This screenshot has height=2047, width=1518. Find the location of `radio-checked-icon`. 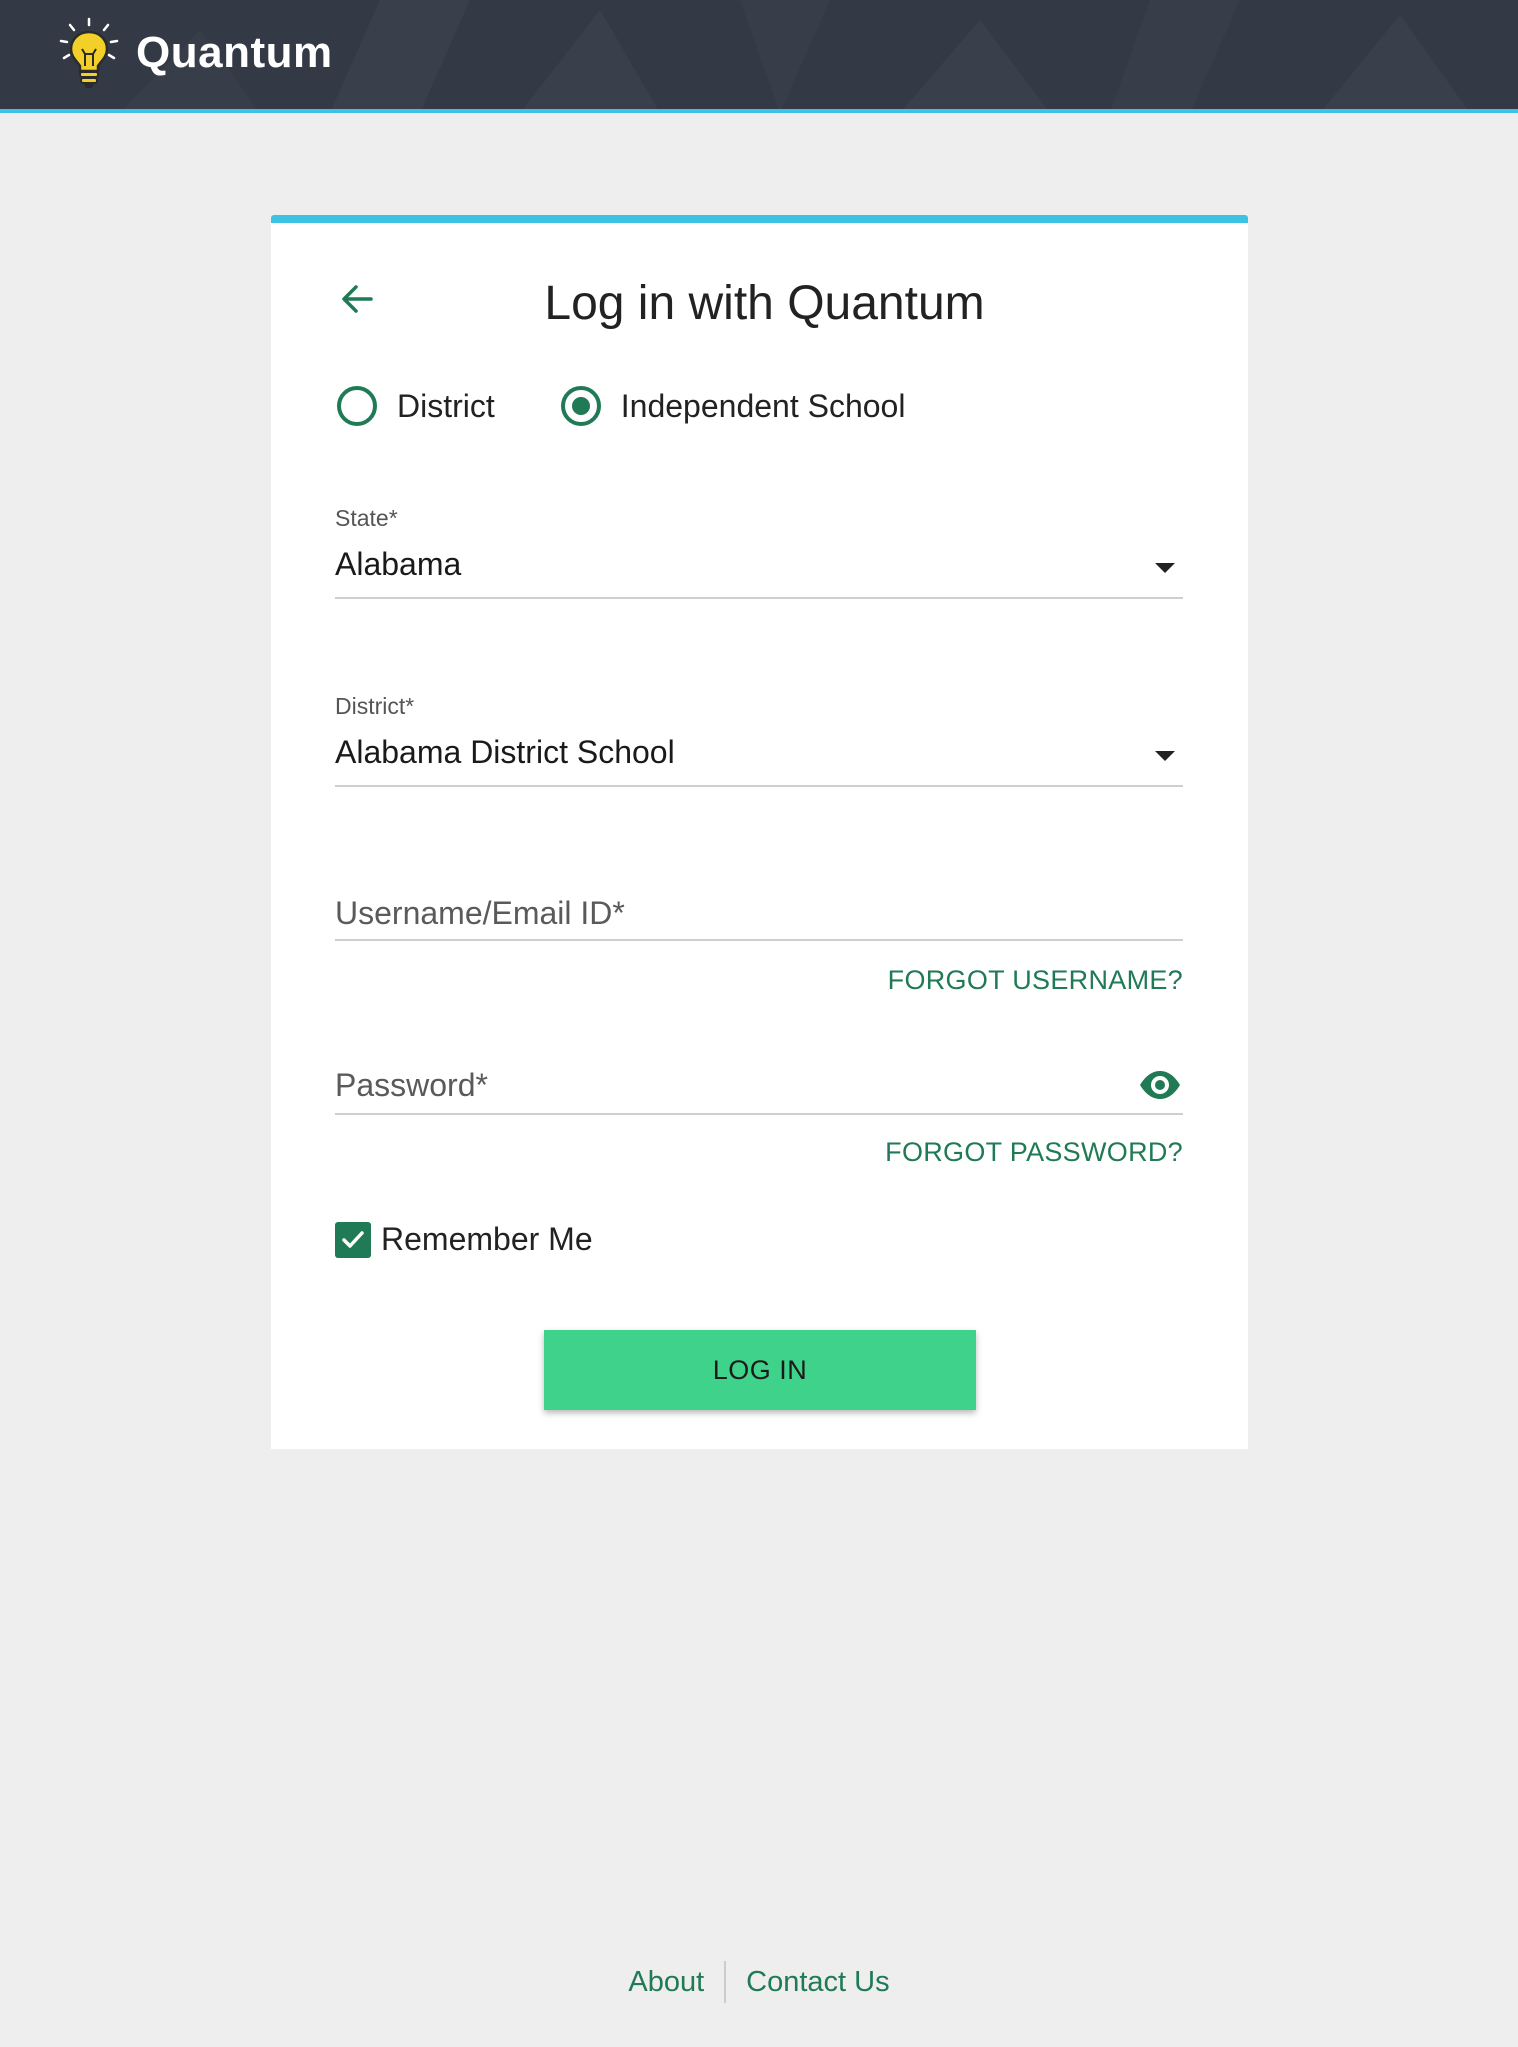

radio-checked-icon is located at coordinates (580, 406).